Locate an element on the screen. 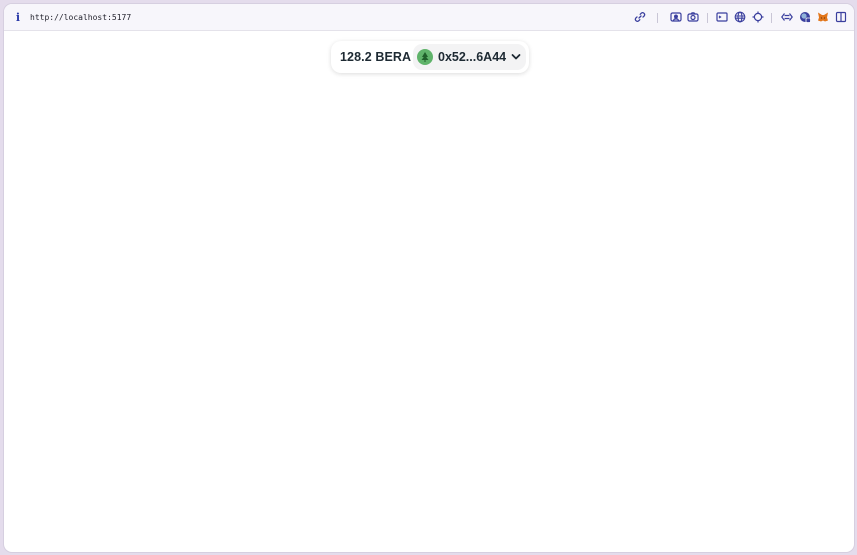 The width and height of the screenshot is (857, 555). screenshot-icon is located at coordinates (676, 17).